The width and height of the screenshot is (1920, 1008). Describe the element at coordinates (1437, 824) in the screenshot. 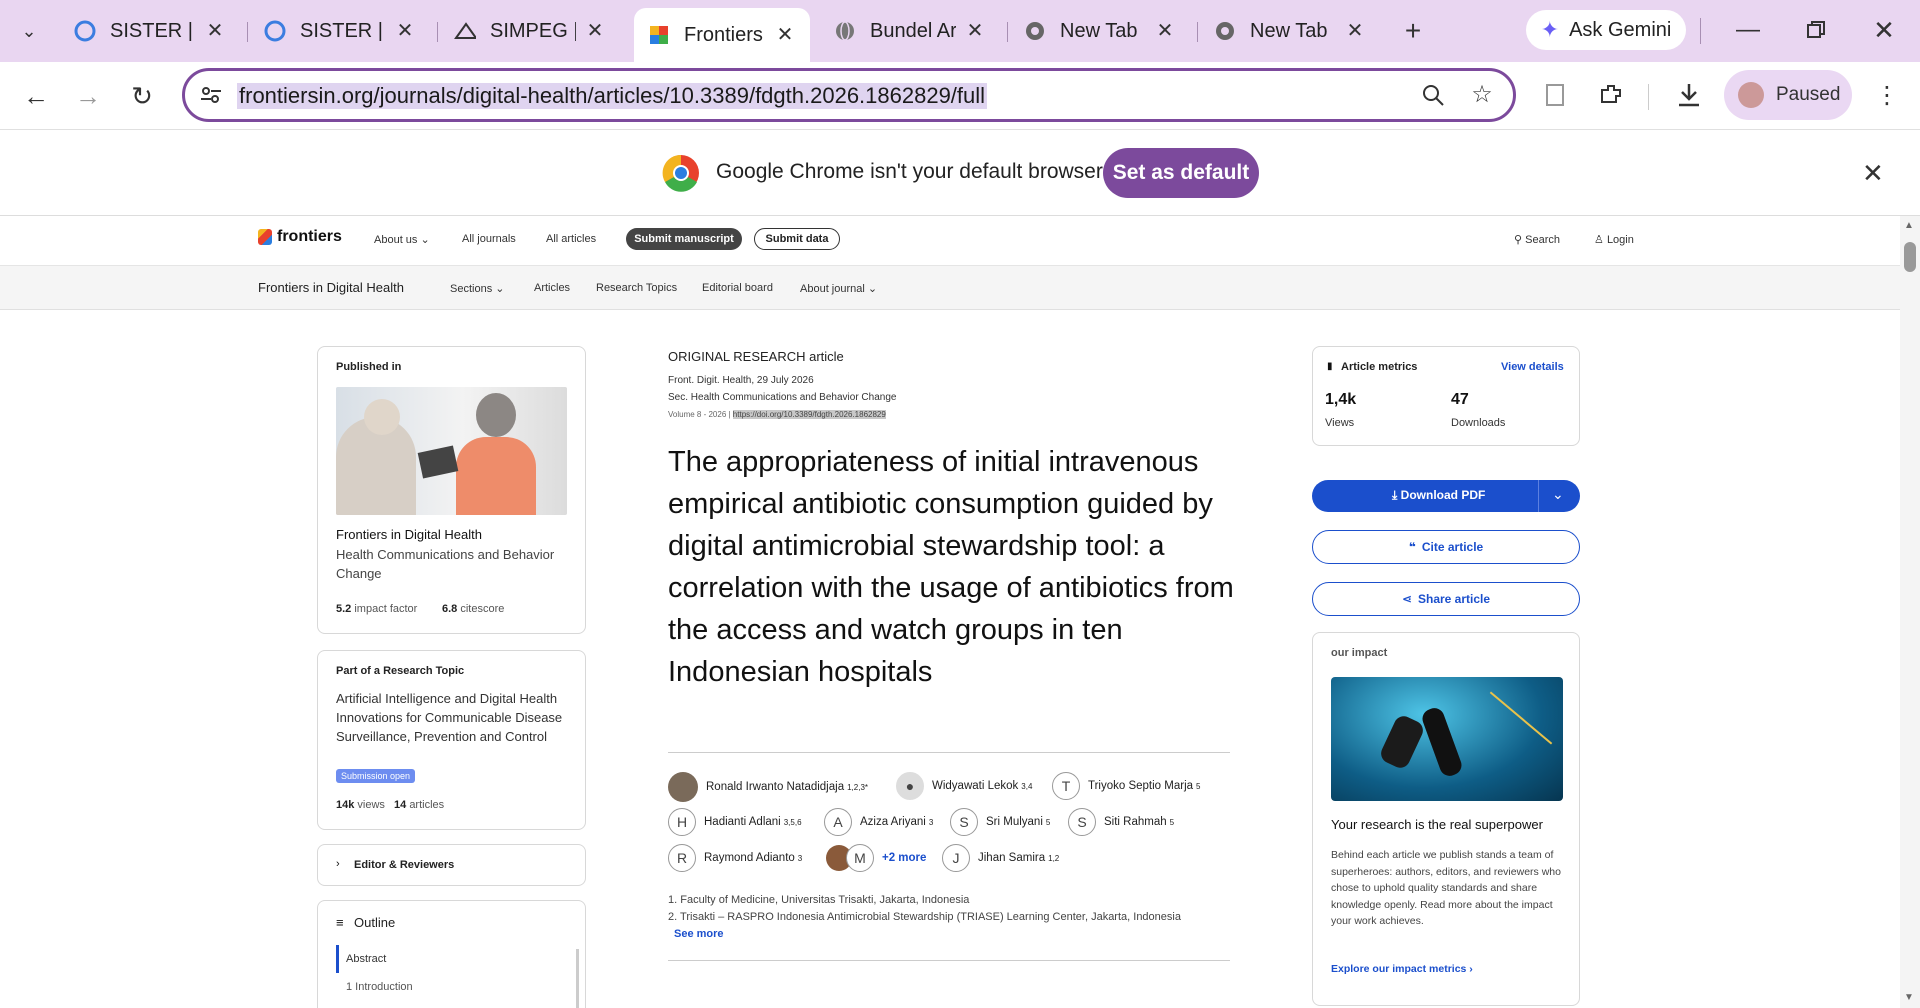

I see `impact-title: Your research is the real superpower` at that location.